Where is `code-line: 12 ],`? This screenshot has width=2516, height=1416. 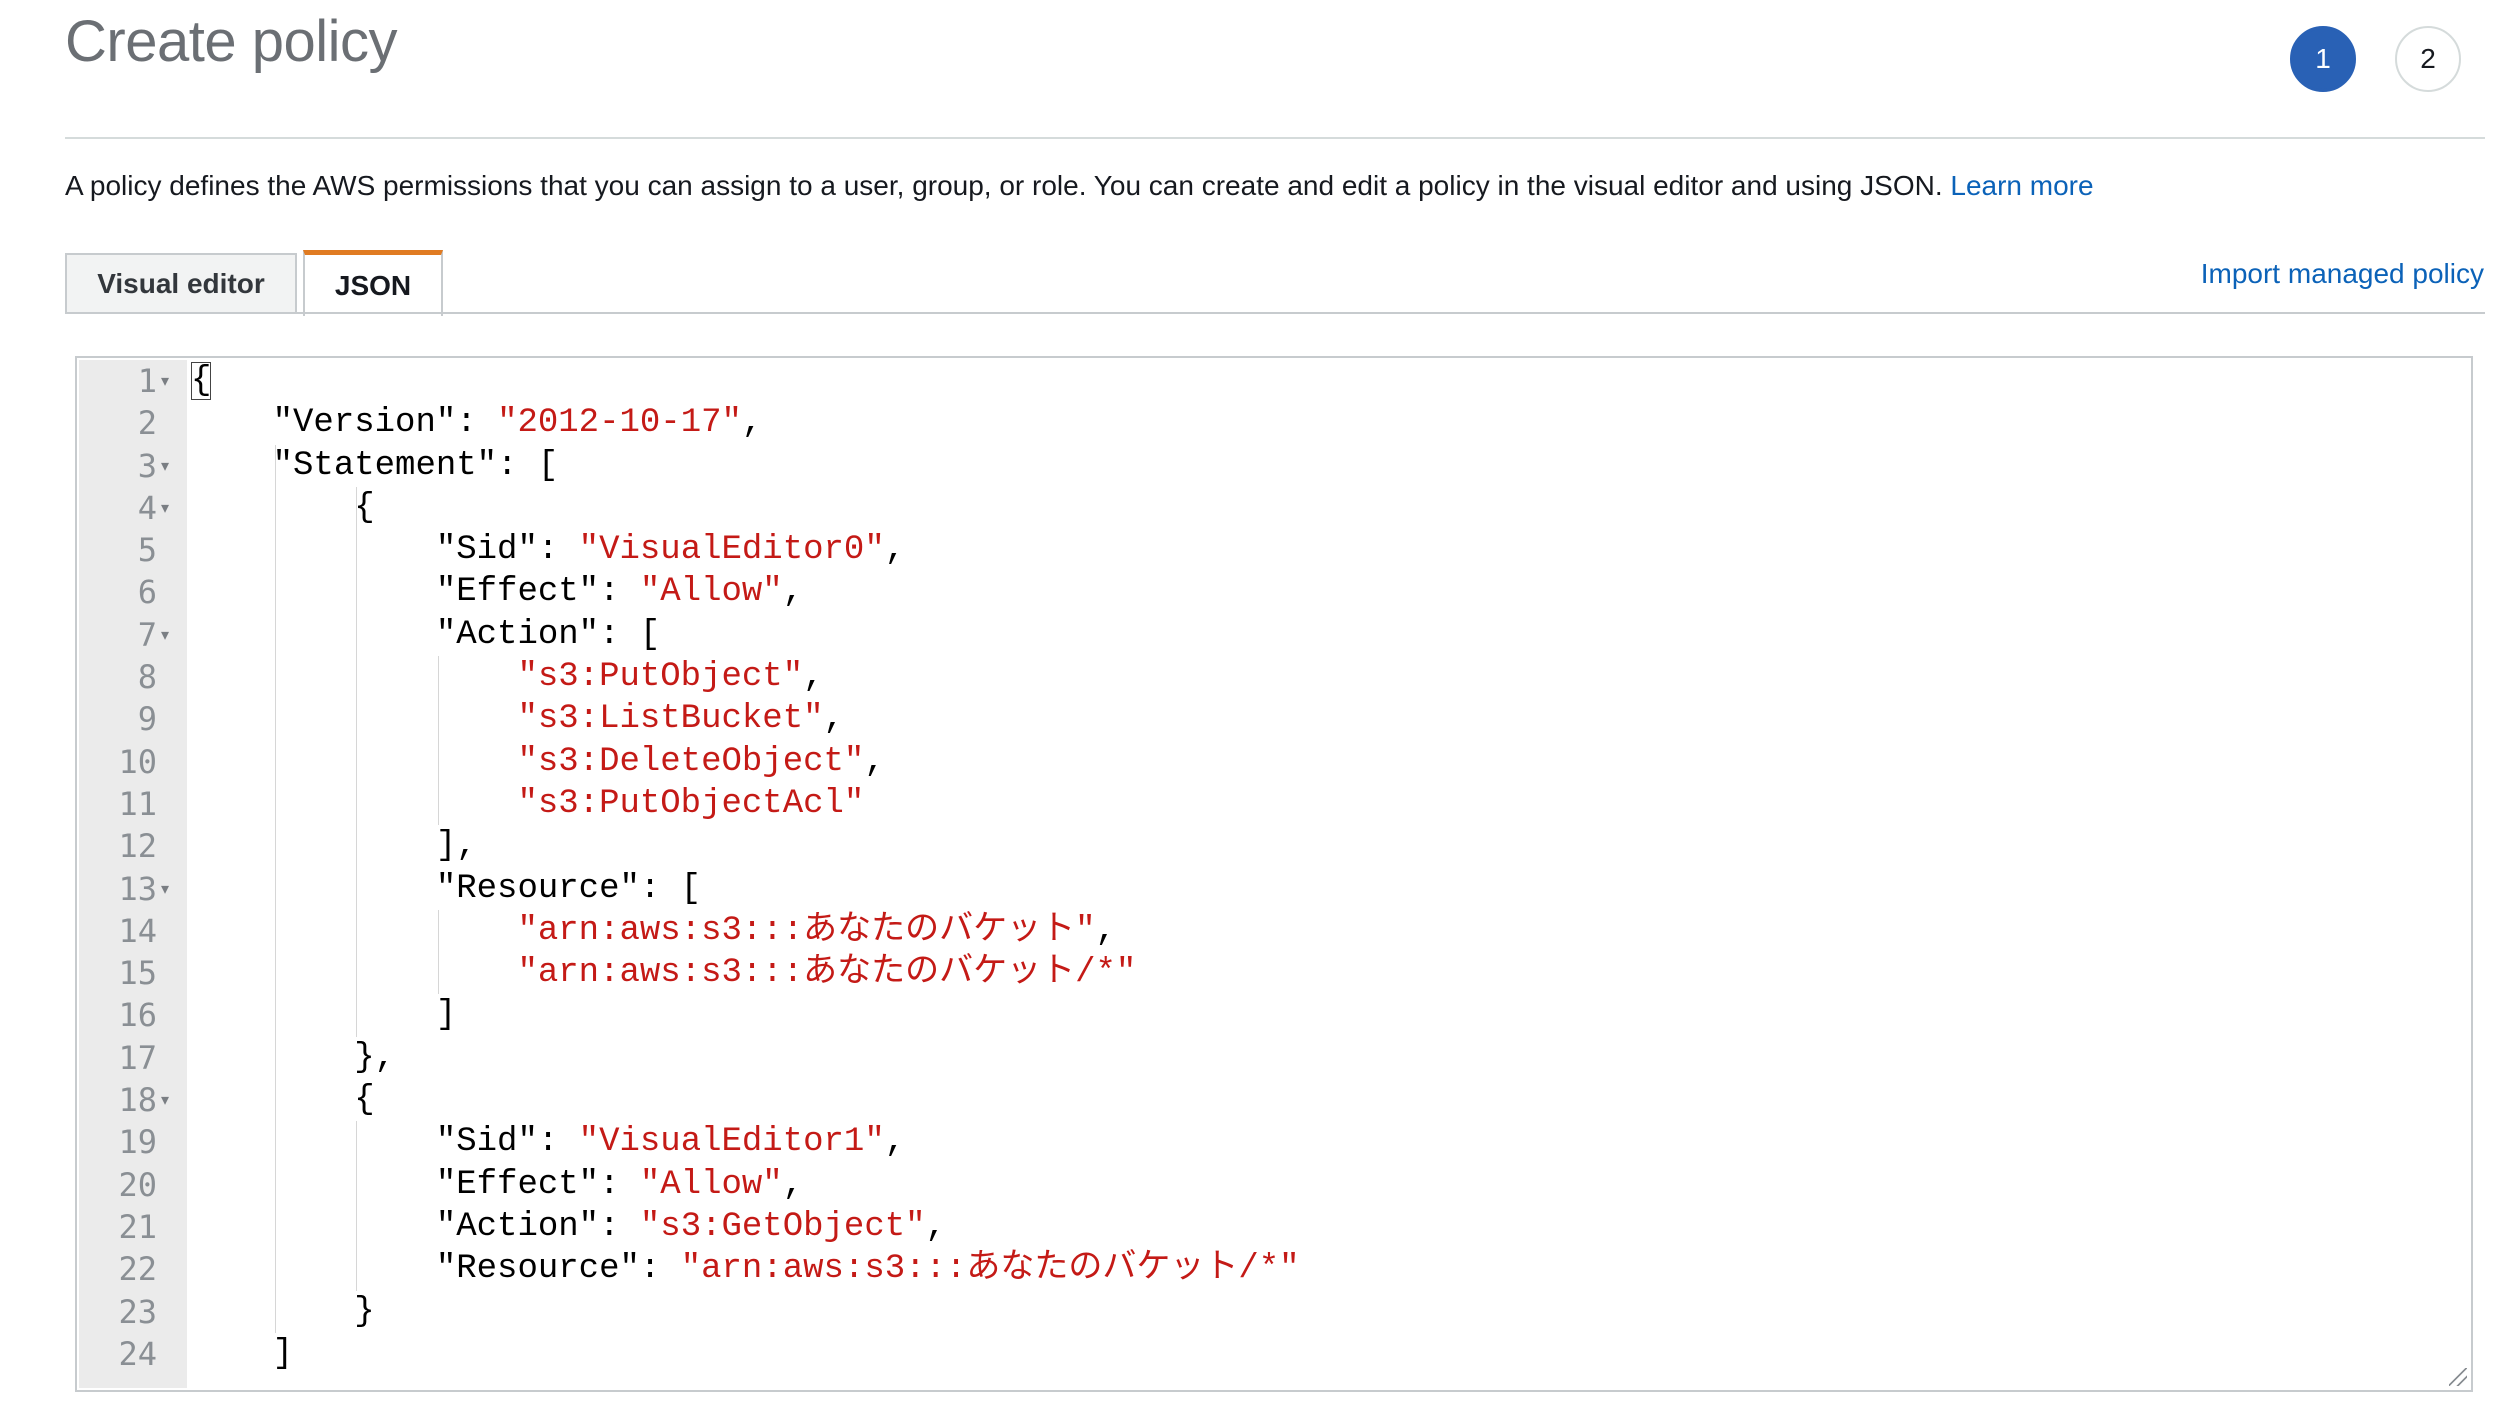
code-line: 12 ], is located at coordinates (1275, 846).